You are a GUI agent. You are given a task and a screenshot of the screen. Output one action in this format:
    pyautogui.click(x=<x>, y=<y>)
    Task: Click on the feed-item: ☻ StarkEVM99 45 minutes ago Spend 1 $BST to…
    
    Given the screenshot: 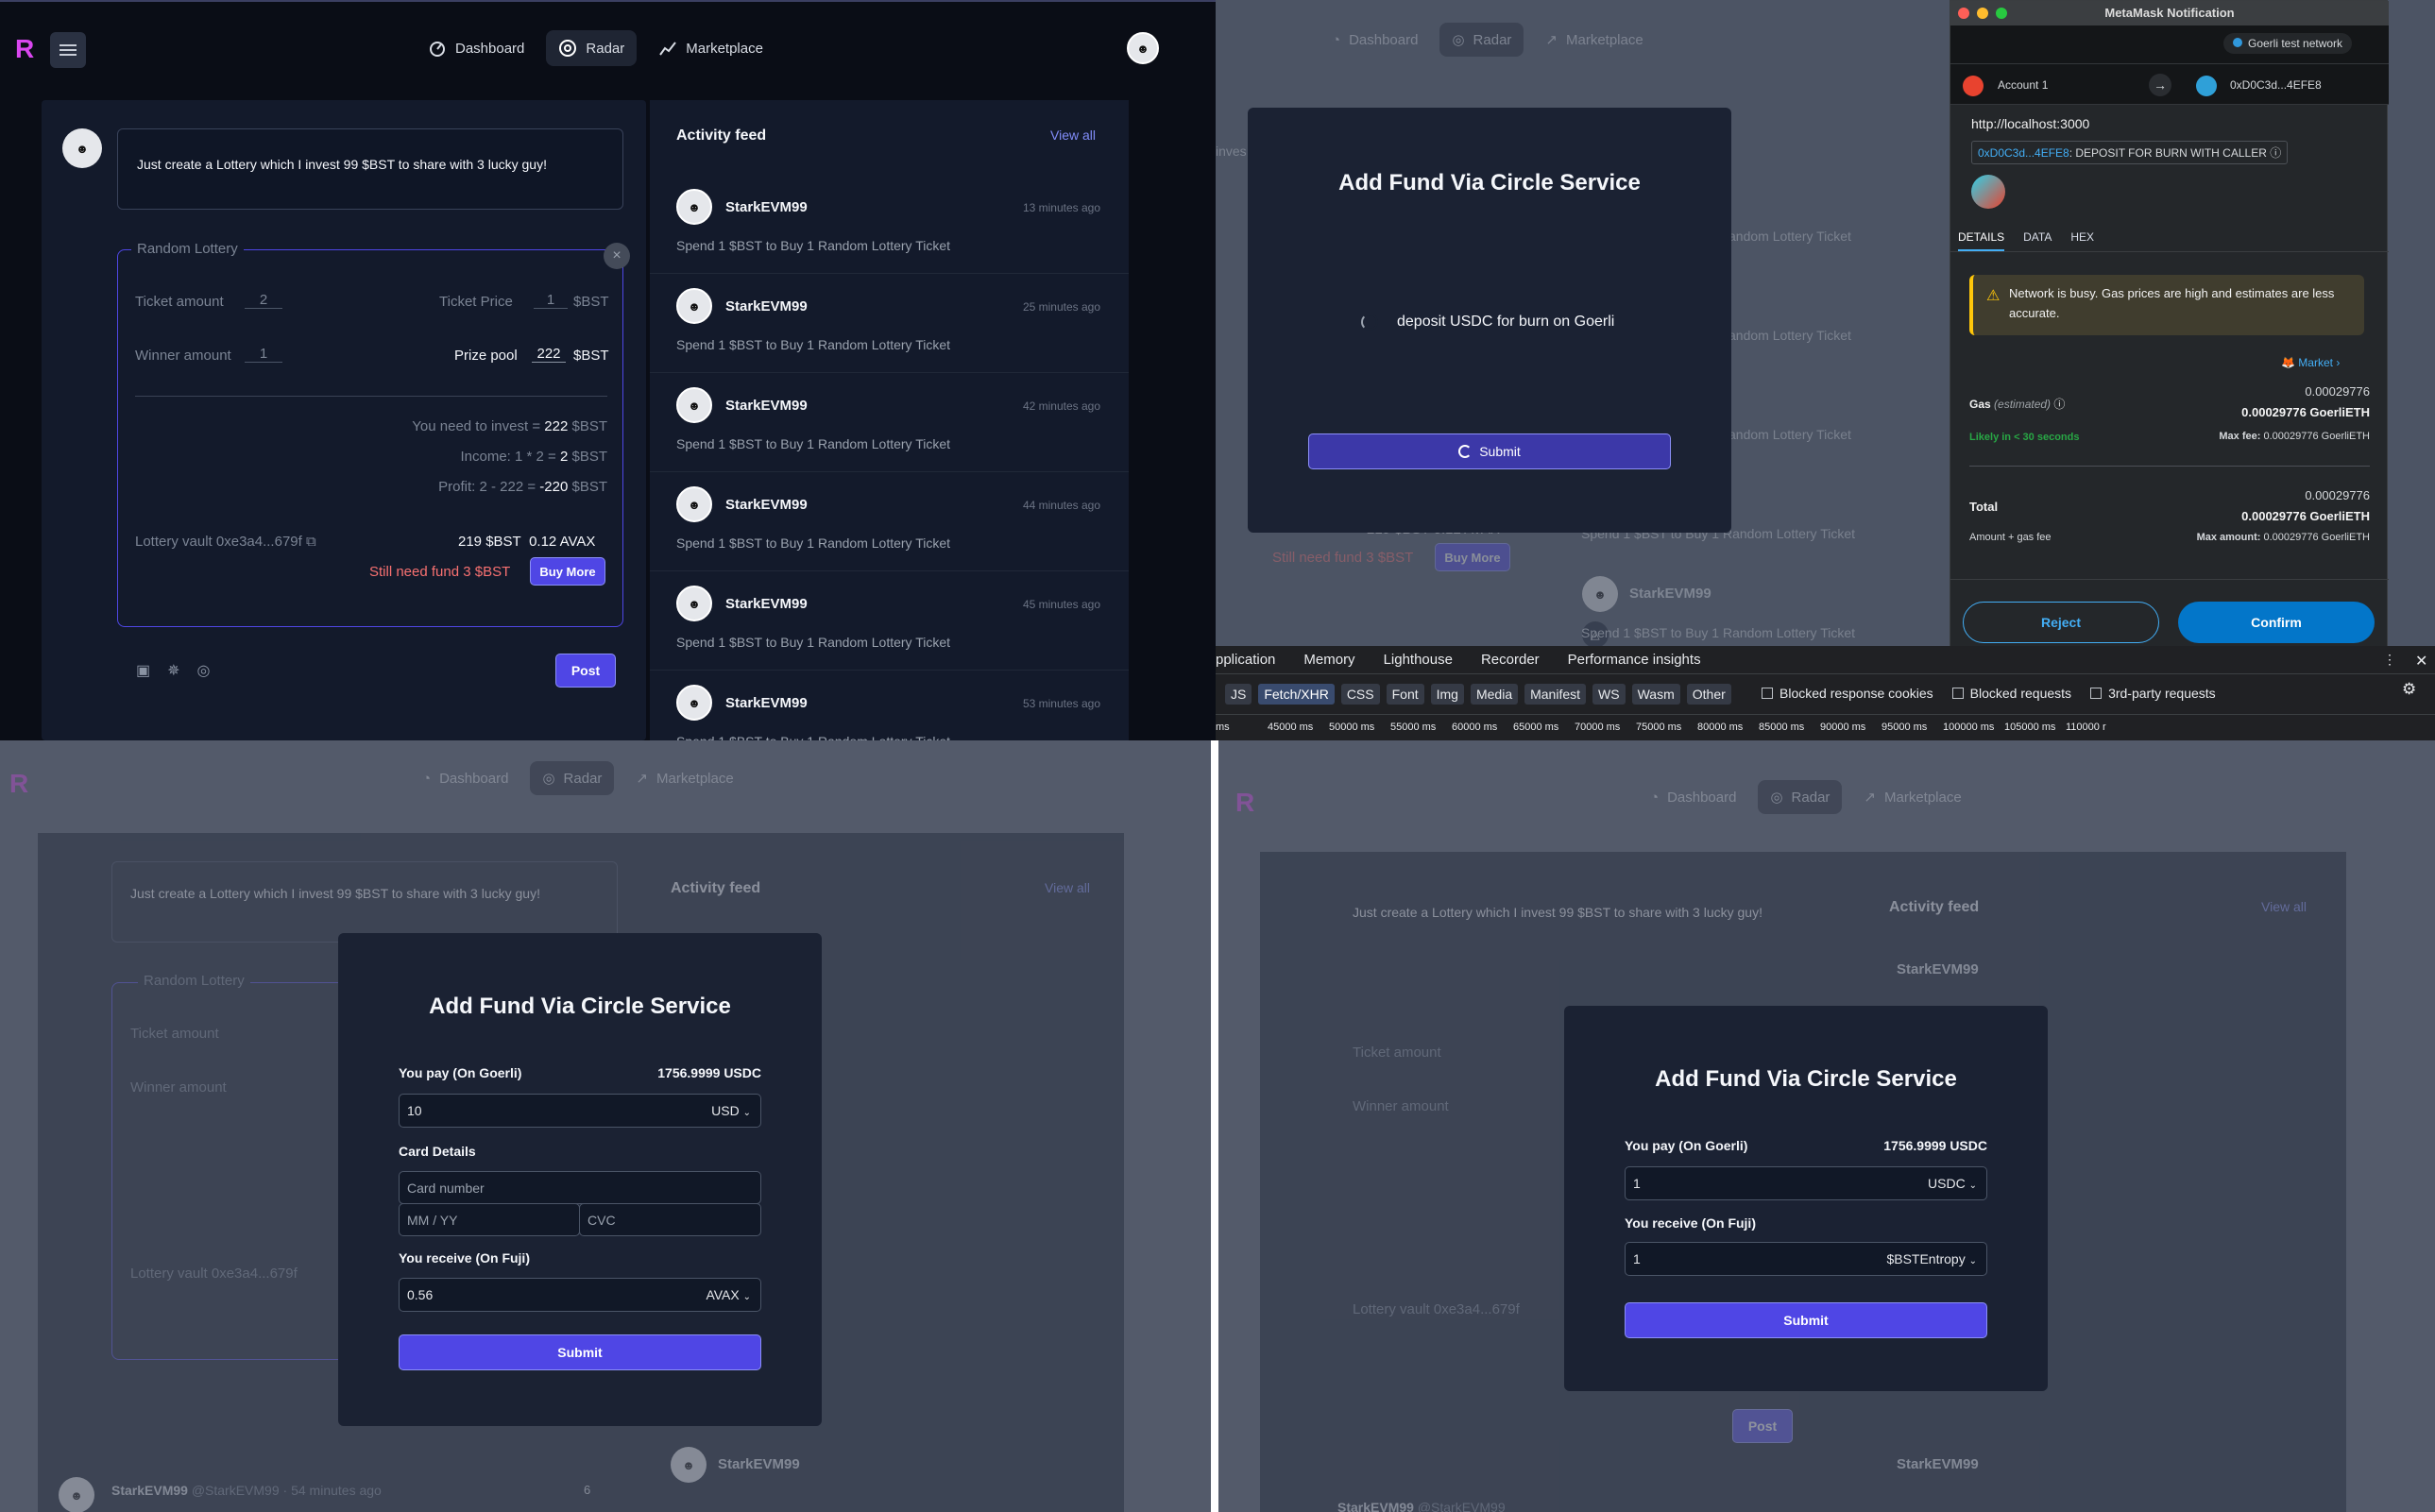 What is the action you would take?
    pyautogui.click(x=889, y=621)
    